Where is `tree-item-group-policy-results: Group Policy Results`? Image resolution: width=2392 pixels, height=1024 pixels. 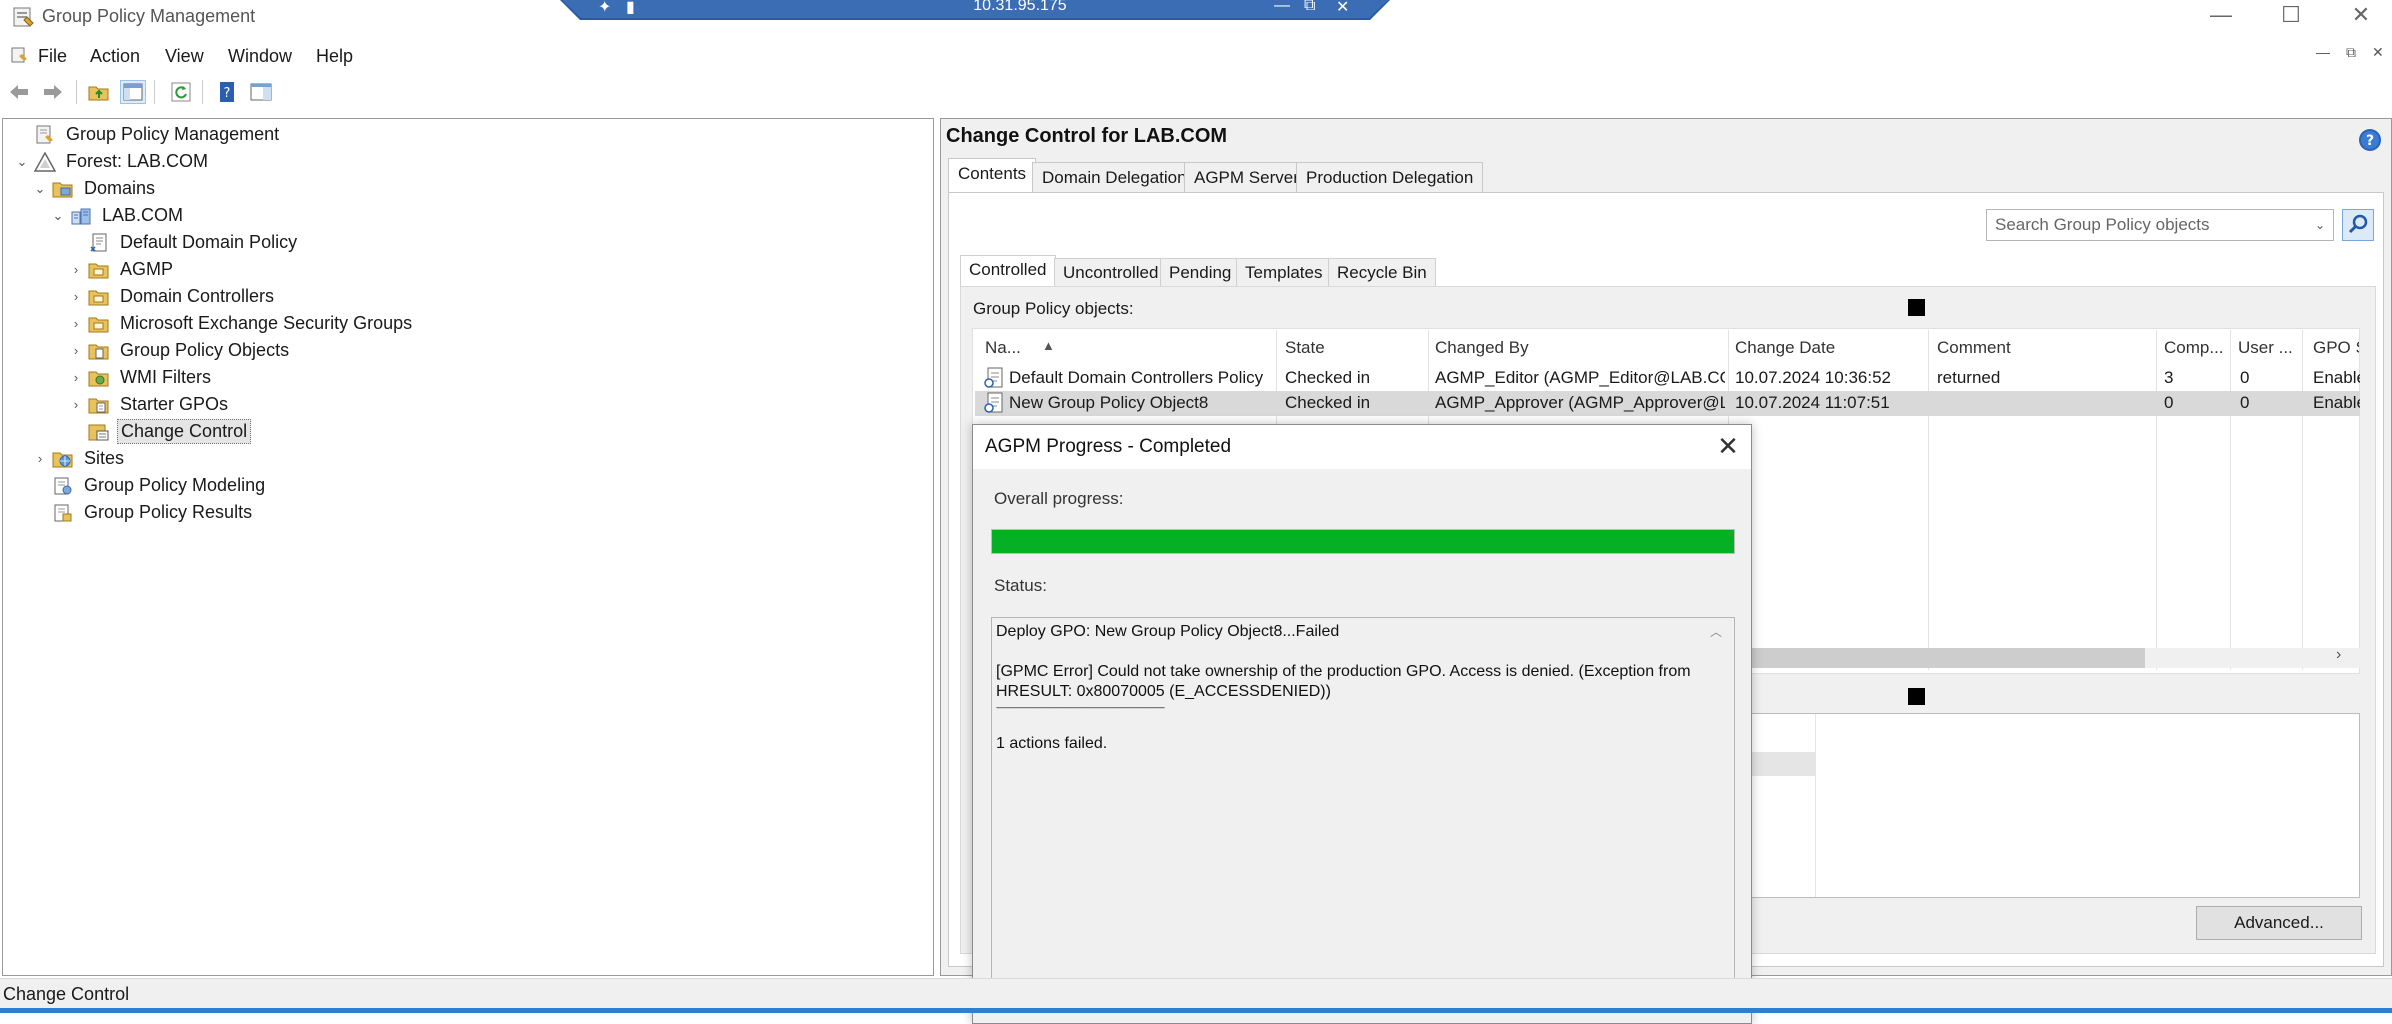 tree-item-group-policy-results: Group Policy Results is located at coordinates (468, 512).